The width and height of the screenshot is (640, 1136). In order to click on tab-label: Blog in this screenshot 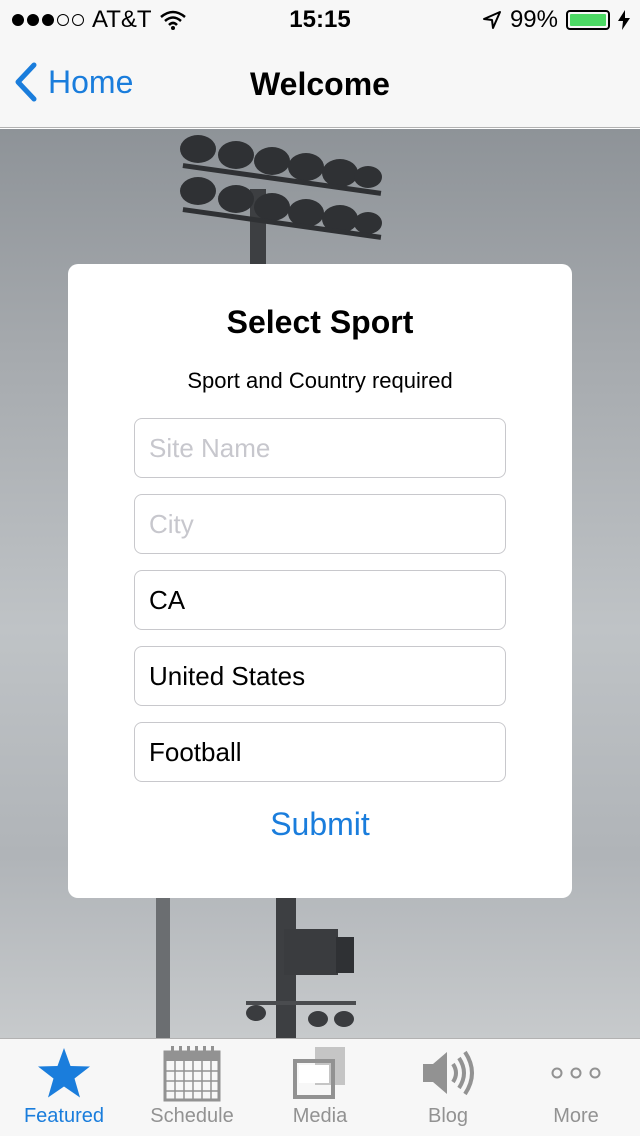, I will do `click(448, 1116)`.